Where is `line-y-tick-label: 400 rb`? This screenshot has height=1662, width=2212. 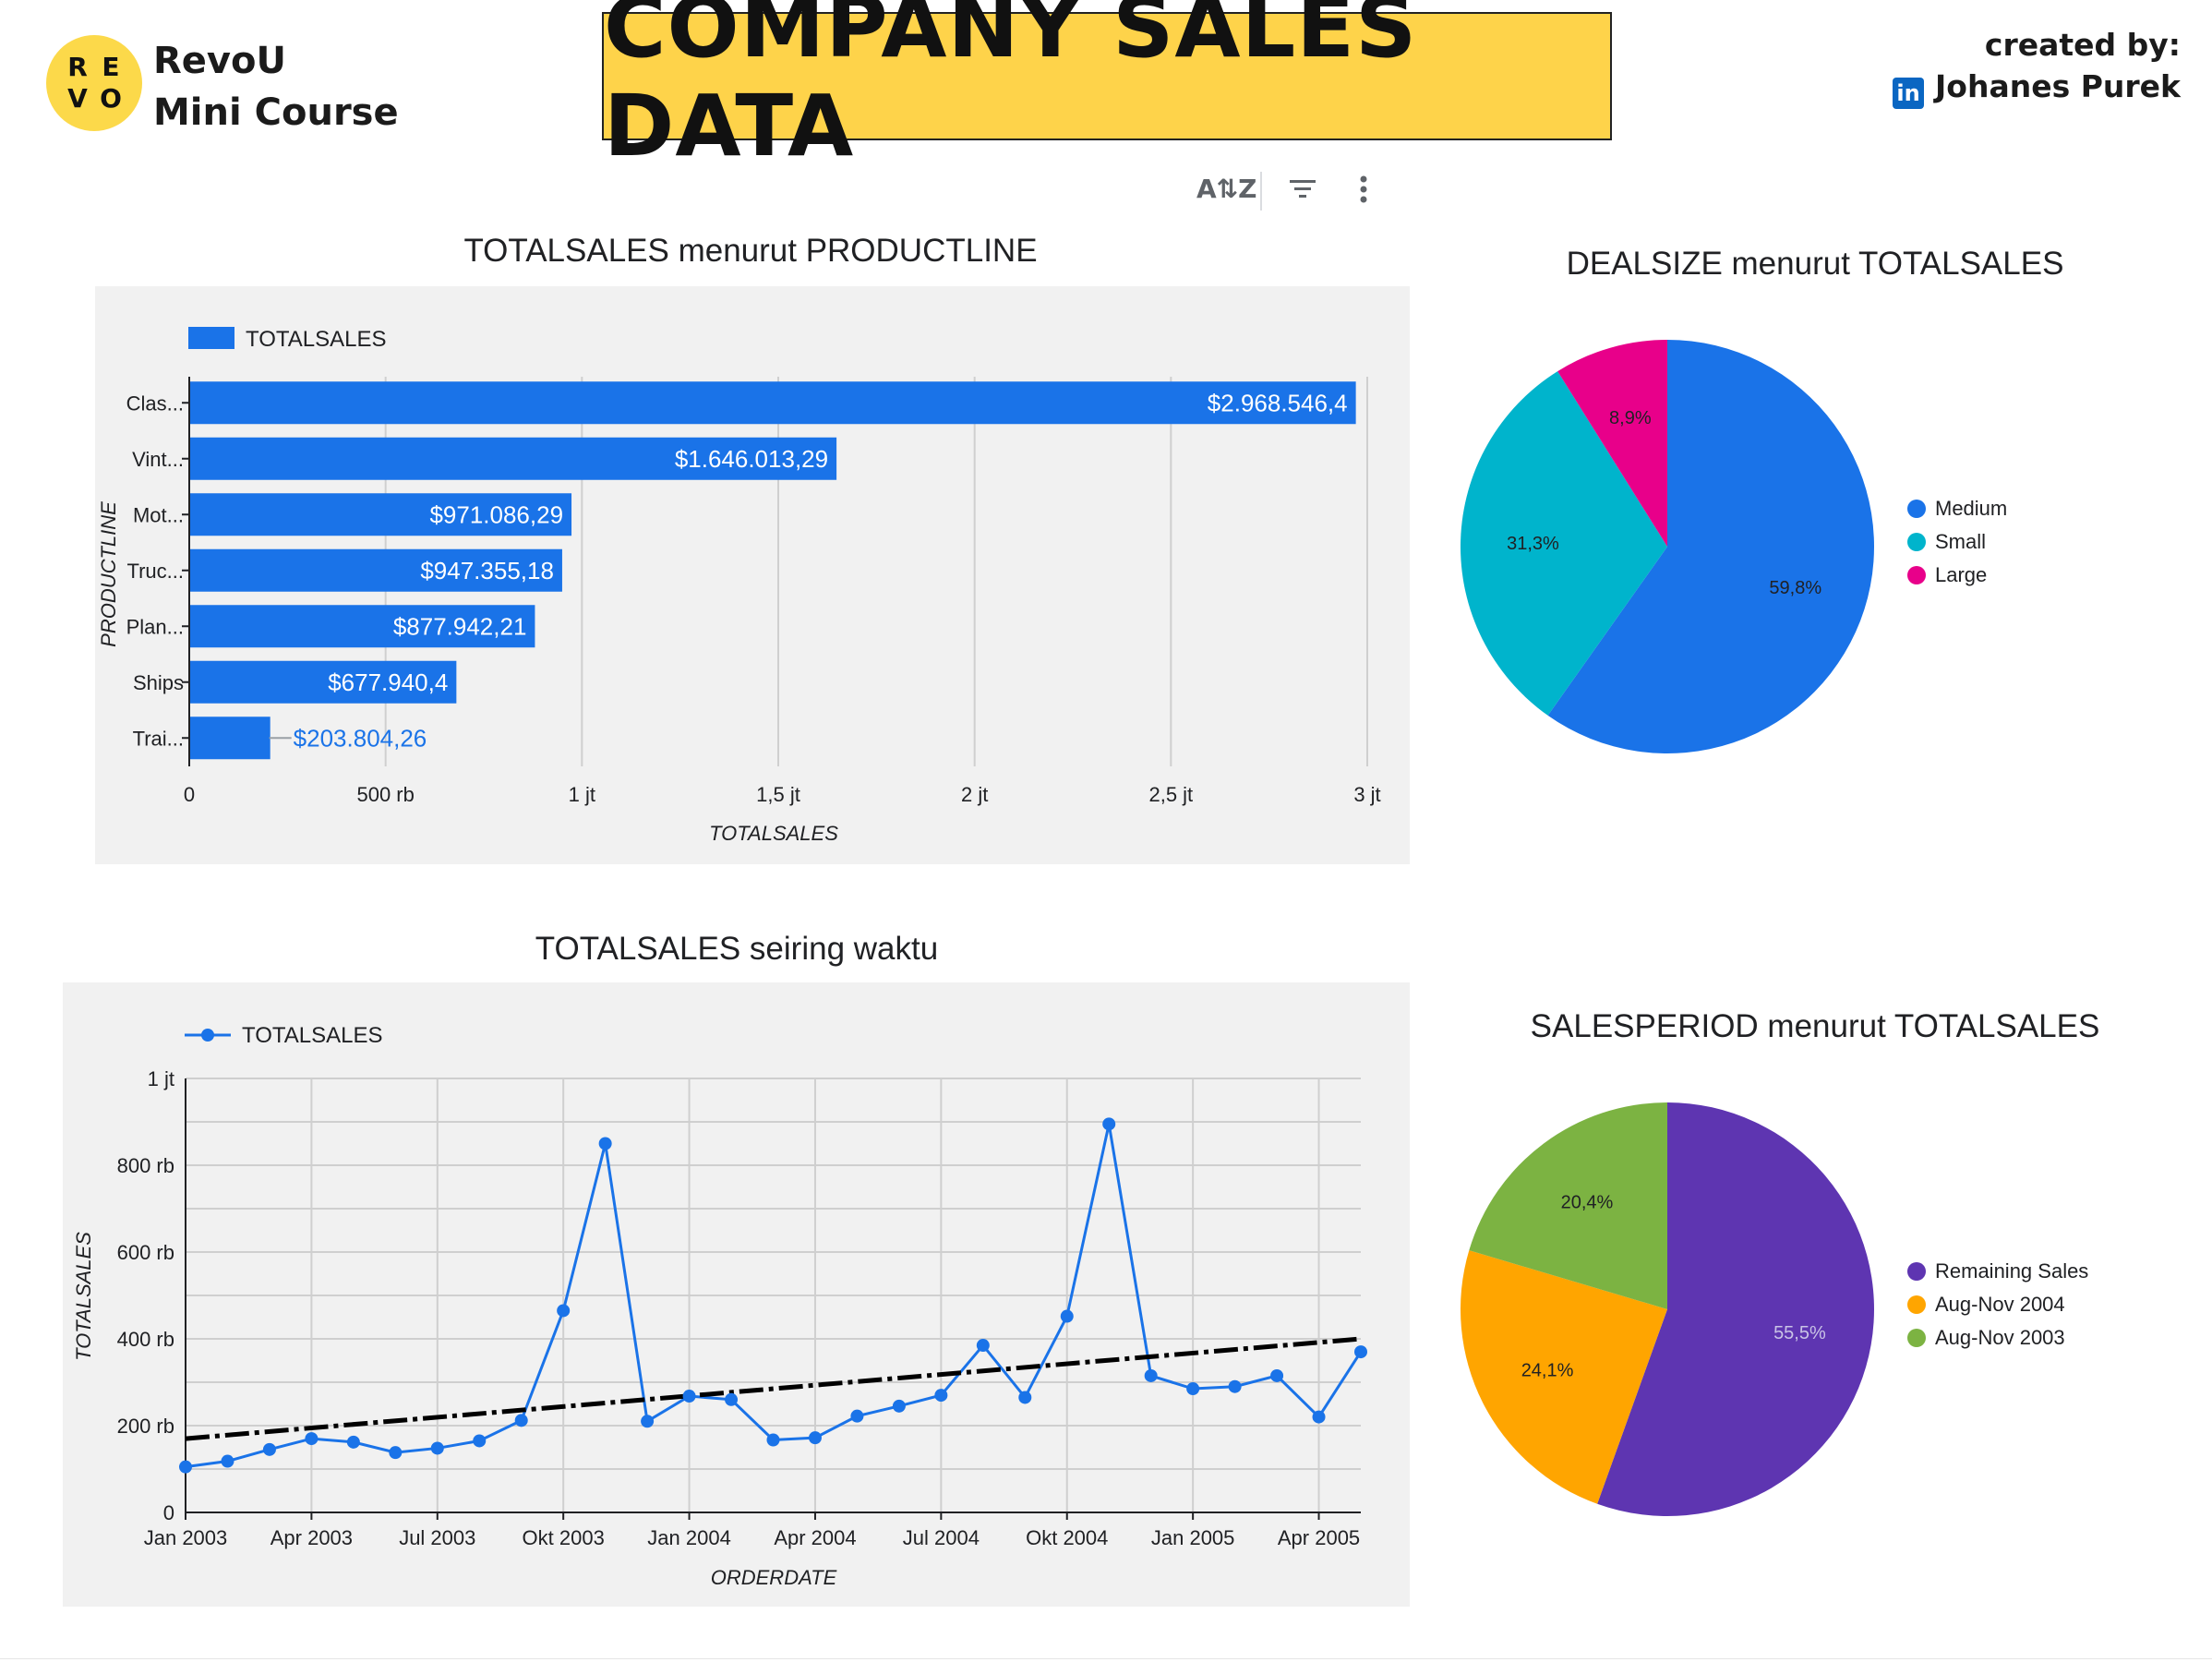
line-y-tick-label: 400 rb is located at coordinates (145, 1340).